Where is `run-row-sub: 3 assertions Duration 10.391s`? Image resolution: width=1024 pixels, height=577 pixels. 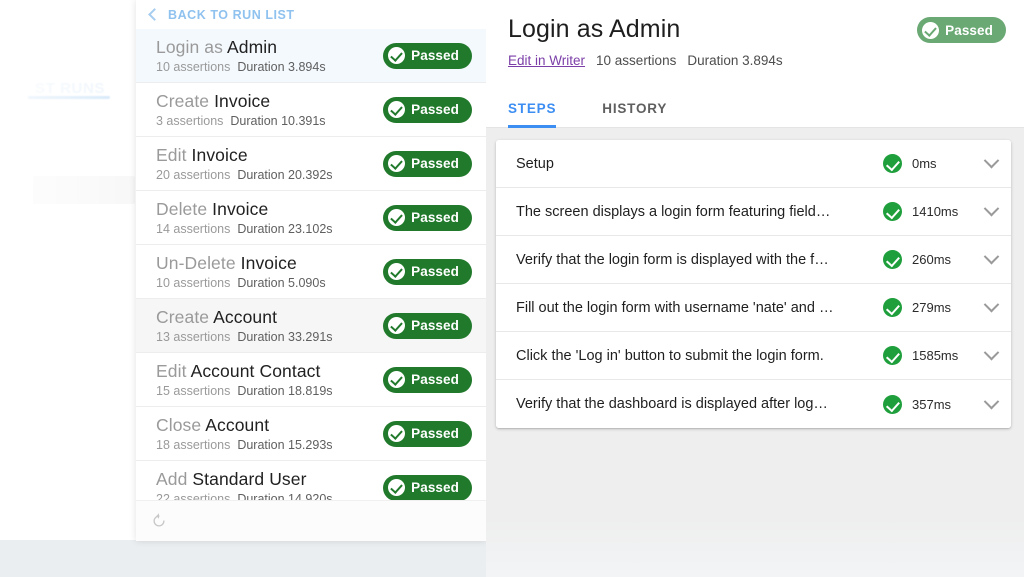 run-row-sub: 3 assertions Duration 10.391s is located at coordinates (241, 121).